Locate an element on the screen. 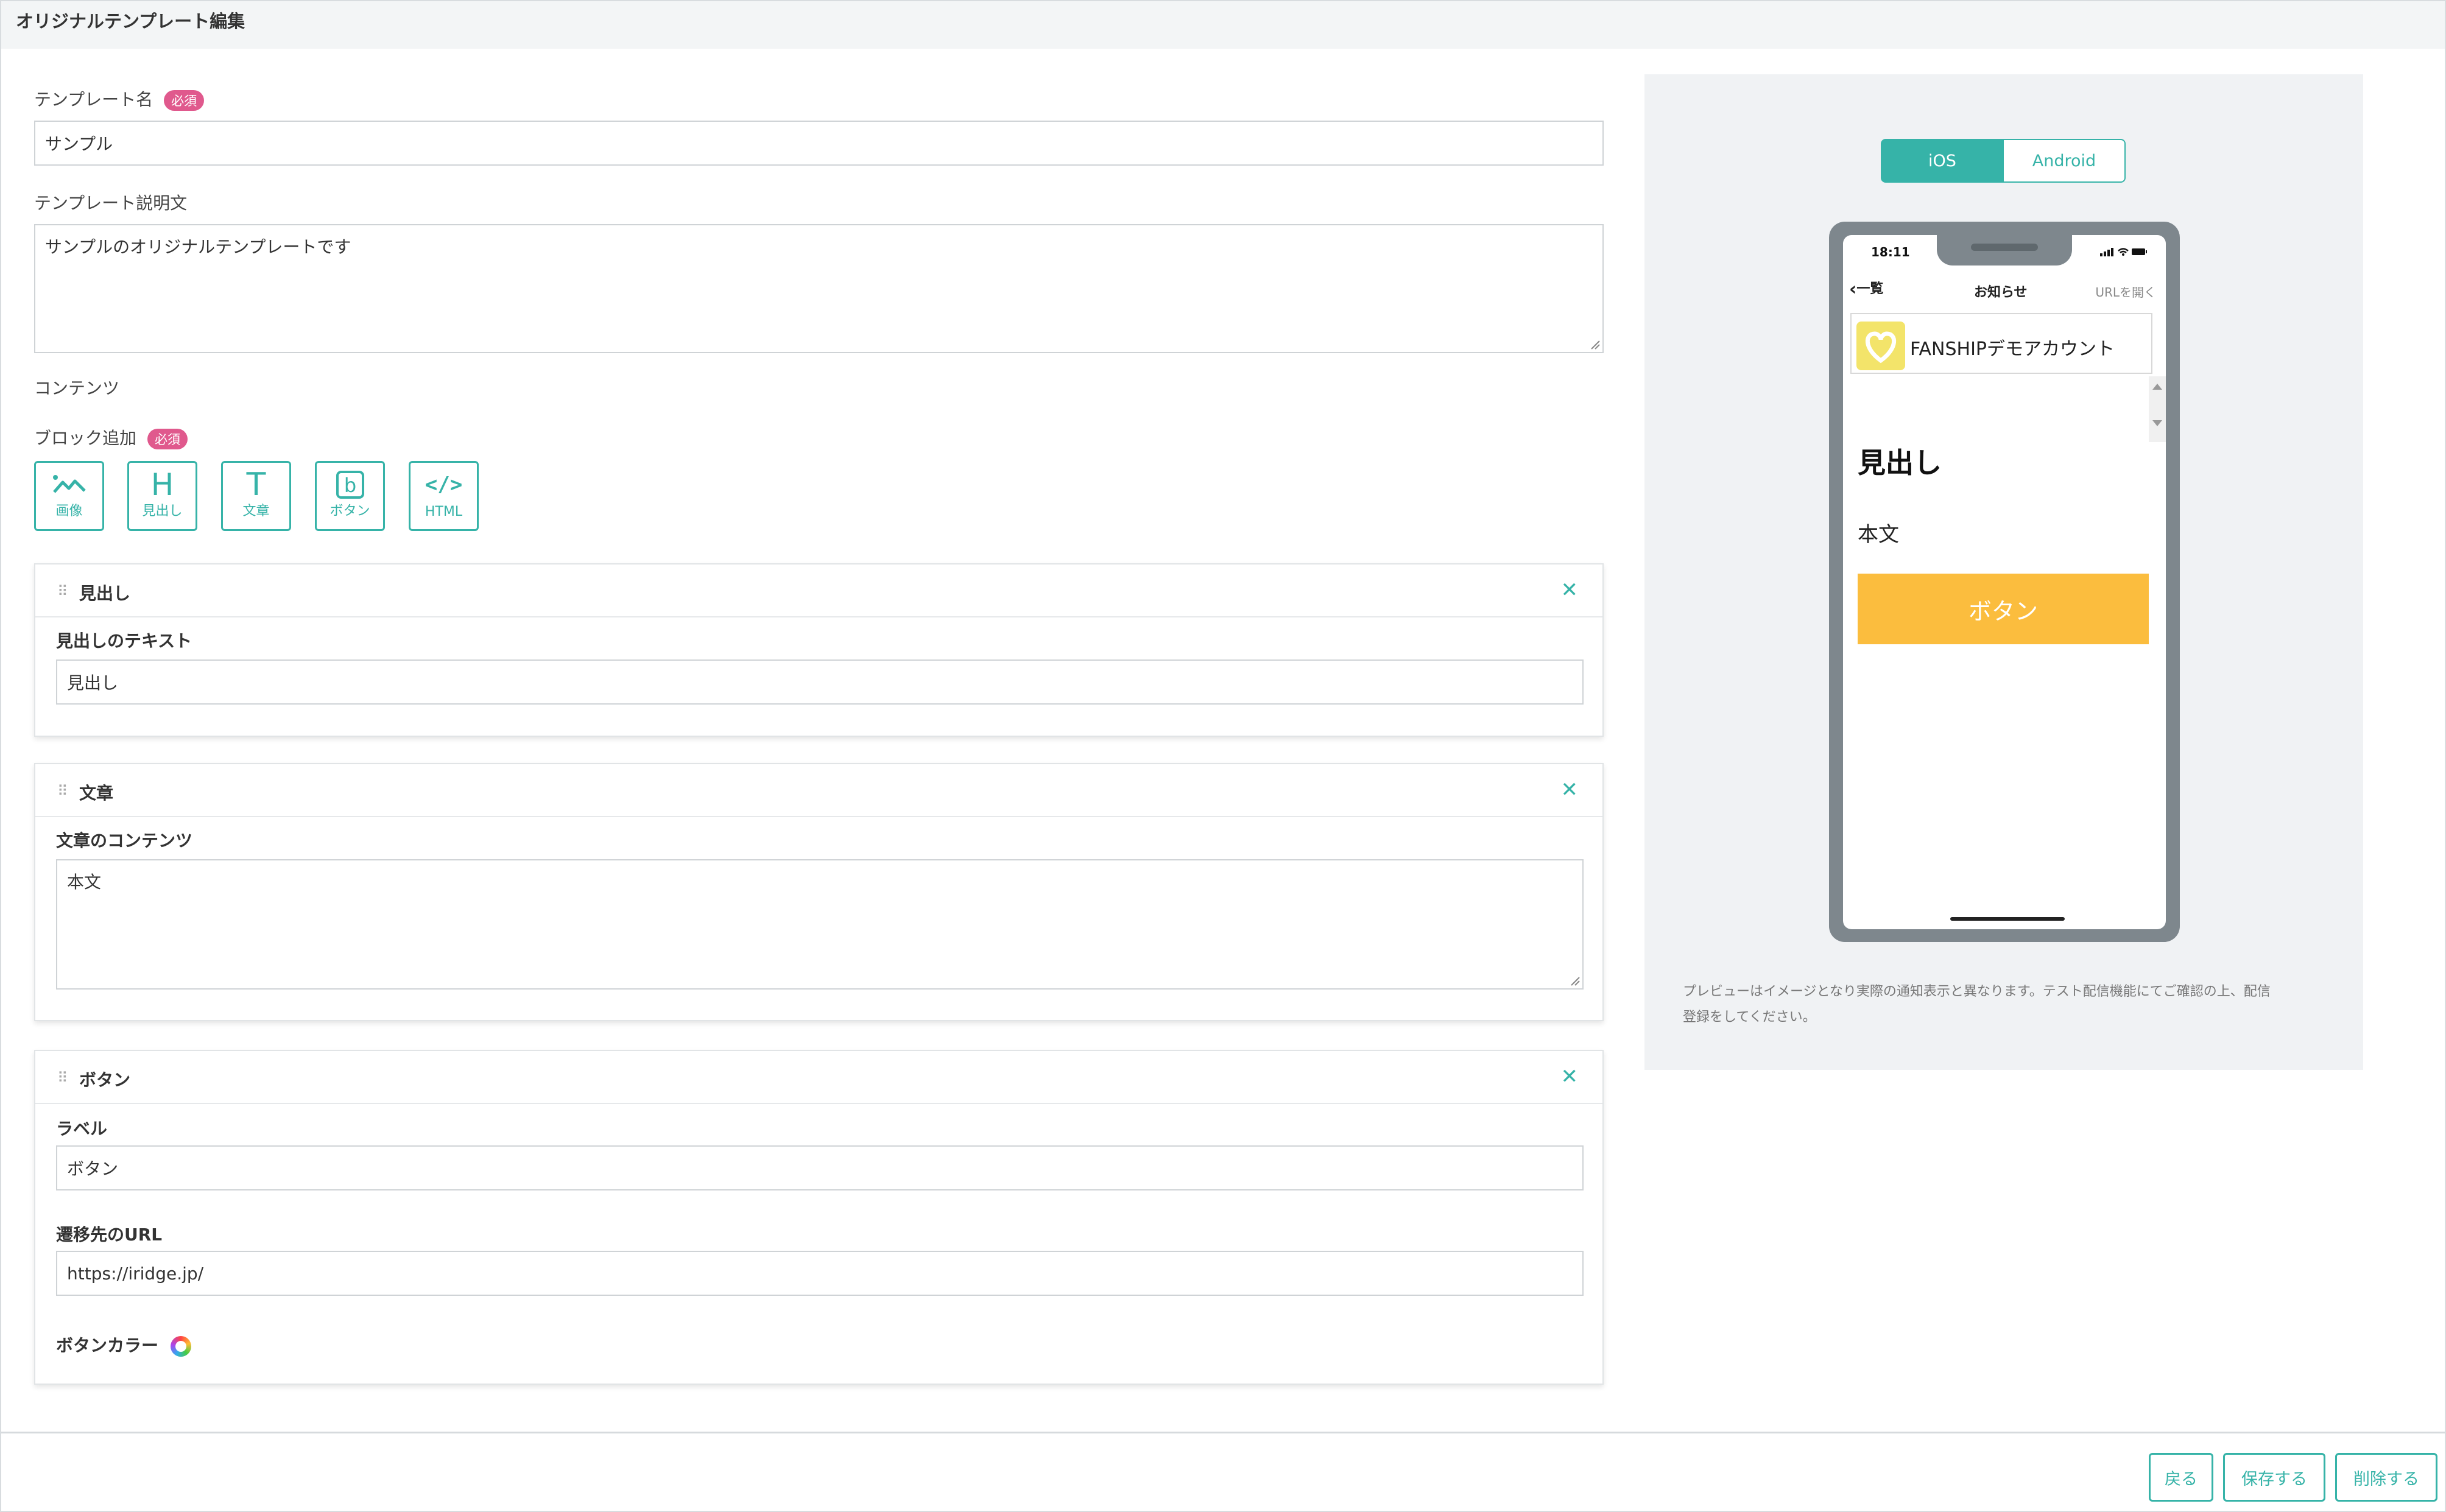 The height and width of the screenshot is (1512, 2446). heading-icon: H is located at coordinates (162, 484).